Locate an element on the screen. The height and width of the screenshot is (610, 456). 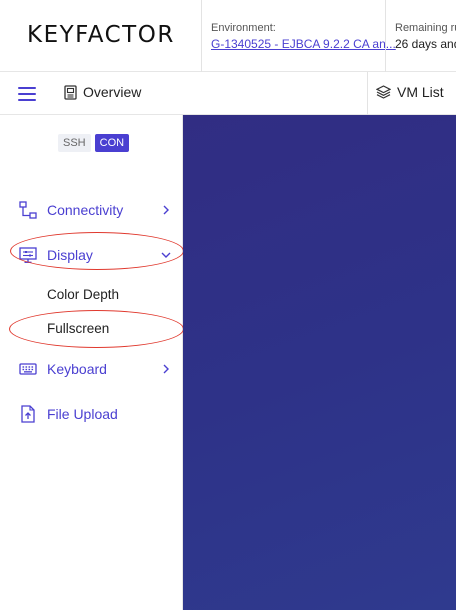
submenu-item-color-depth: Color Depth is located at coordinates (83, 294).